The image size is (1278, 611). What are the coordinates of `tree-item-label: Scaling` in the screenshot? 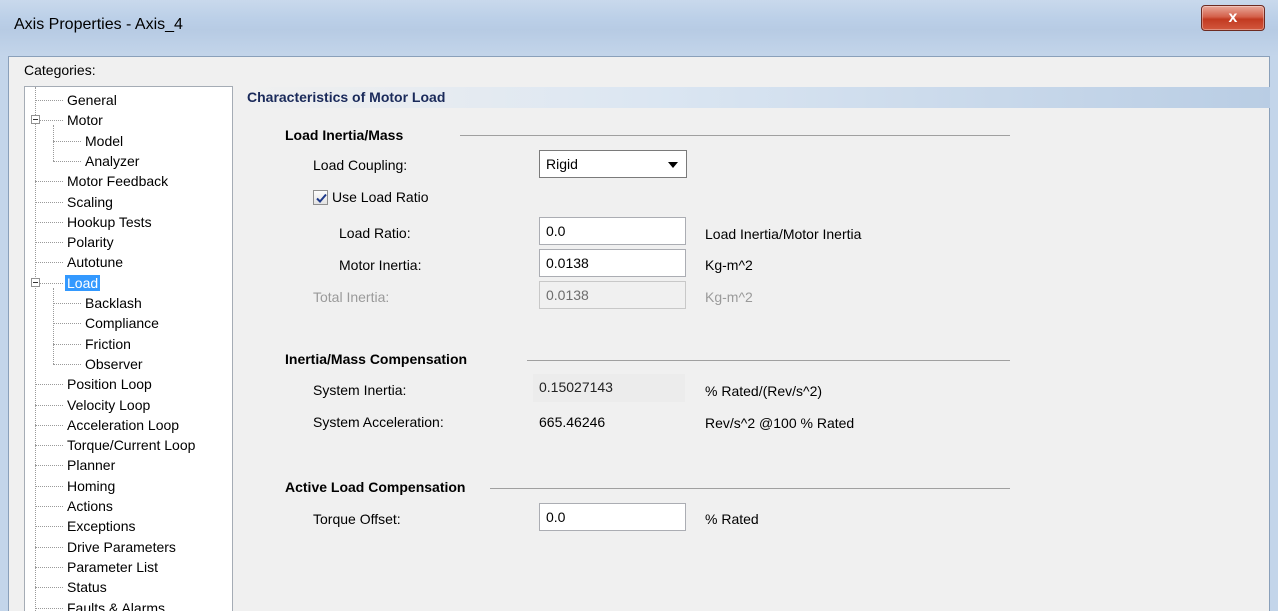 It's located at (90, 202).